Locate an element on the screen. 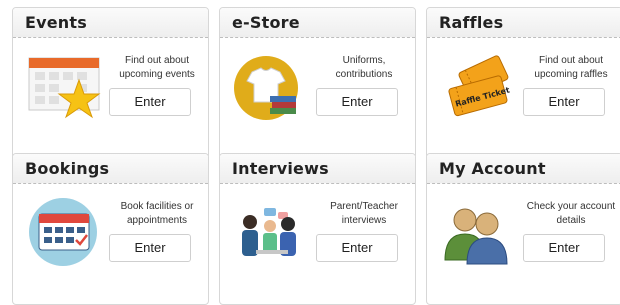 The image size is (620, 305). events-enter-button: Enter is located at coordinates (150, 102).